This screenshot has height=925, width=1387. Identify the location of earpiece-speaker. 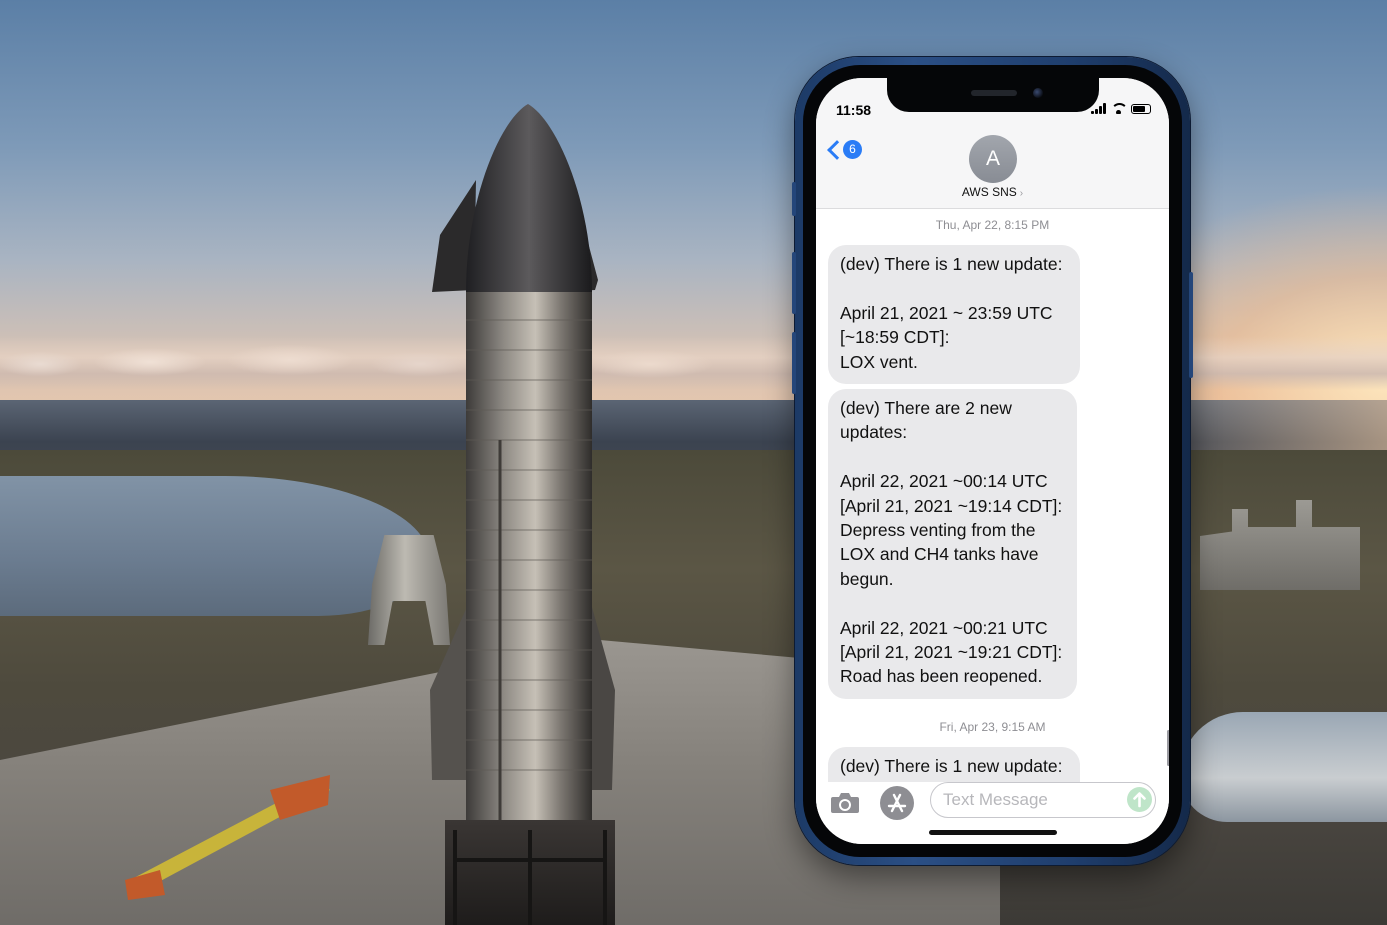
(994, 93).